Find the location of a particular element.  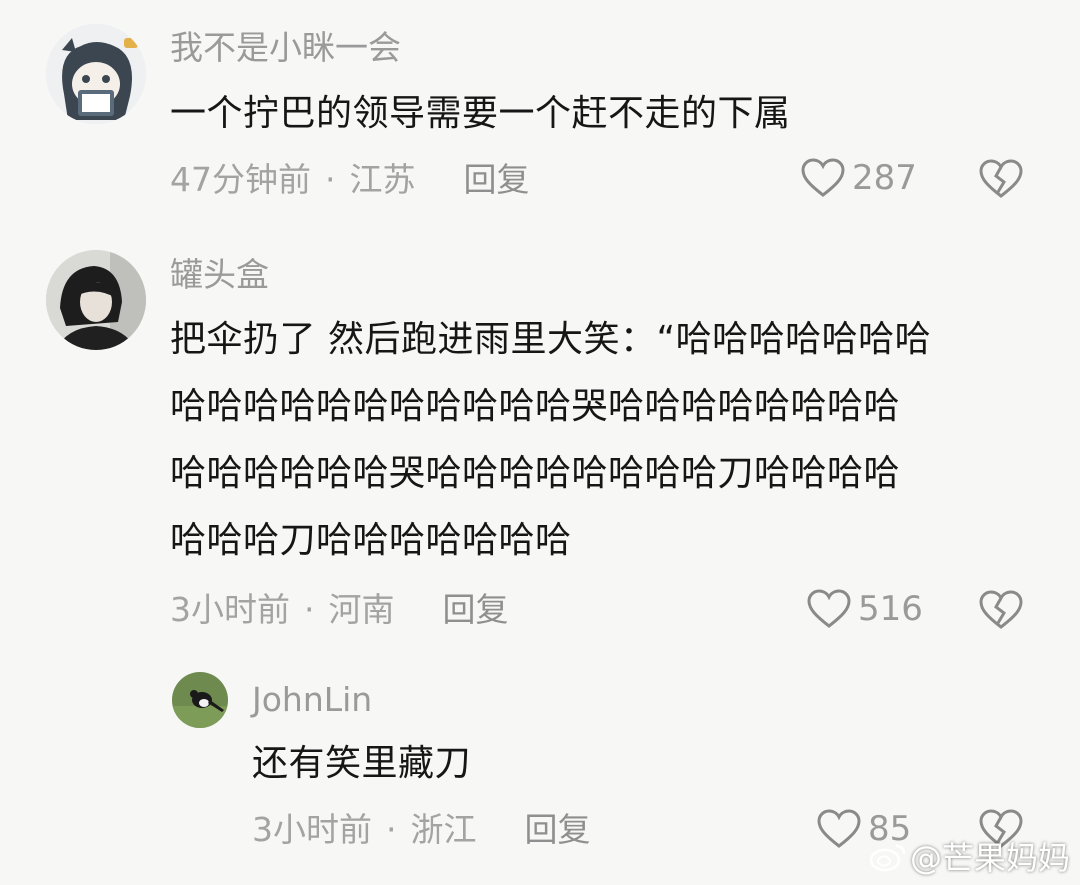

like-count: 516 is located at coordinates (890, 609).